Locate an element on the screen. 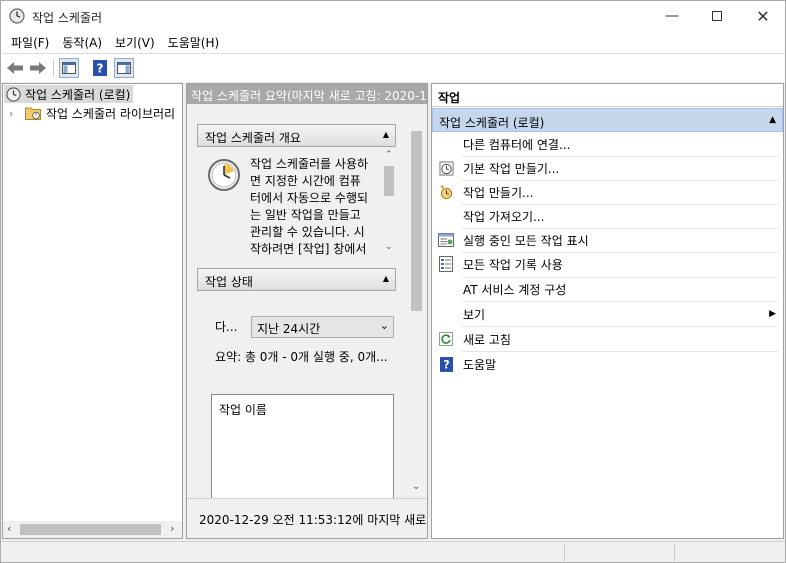 Image resolution: width=786 pixels, height=563 pixels. scroll-up-icon: ⌃ is located at coordinates (389, 155).